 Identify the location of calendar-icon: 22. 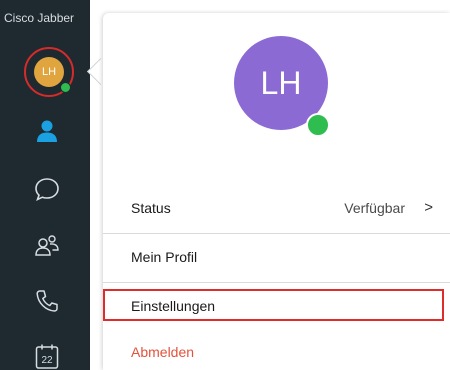
(47, 356).